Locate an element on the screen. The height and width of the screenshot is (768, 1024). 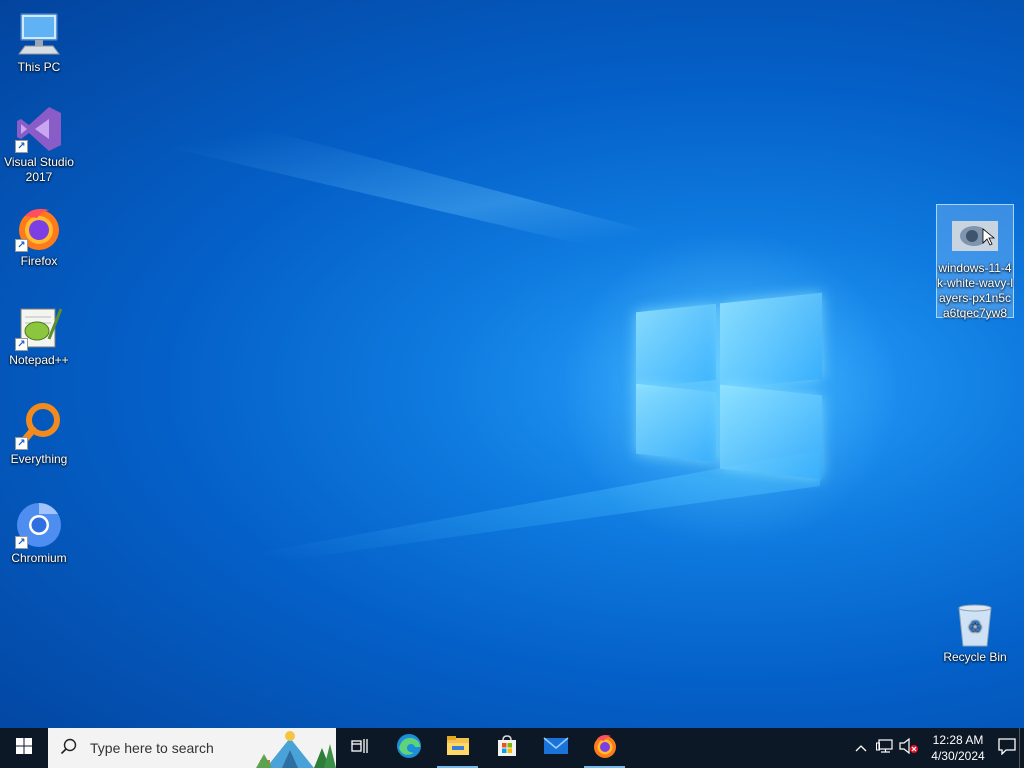
desktop-icon-label: Firefox is located at coordinates (39, 261).